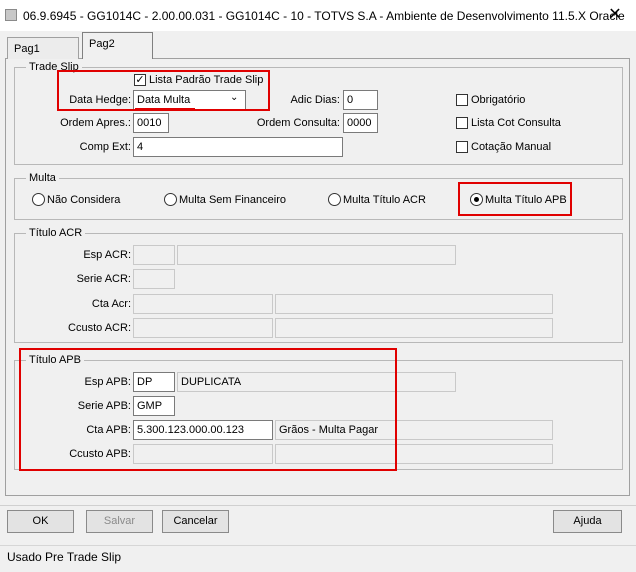  Describe the element at coordinates (414, 328) in the screenshot. I see `ccusto-acr-desc` at that location.